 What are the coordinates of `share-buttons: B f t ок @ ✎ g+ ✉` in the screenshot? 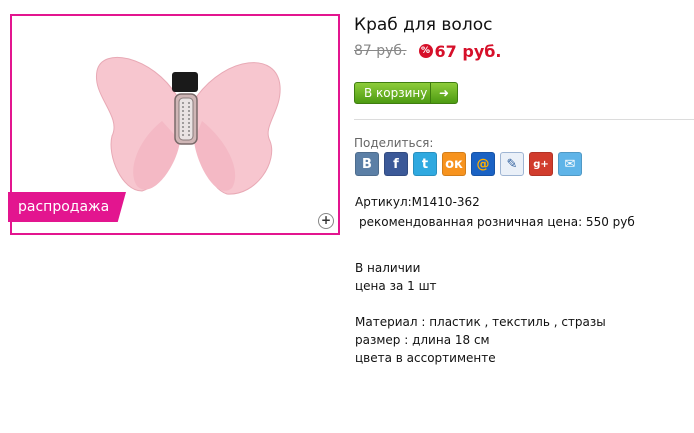 It's located at (471, 164).